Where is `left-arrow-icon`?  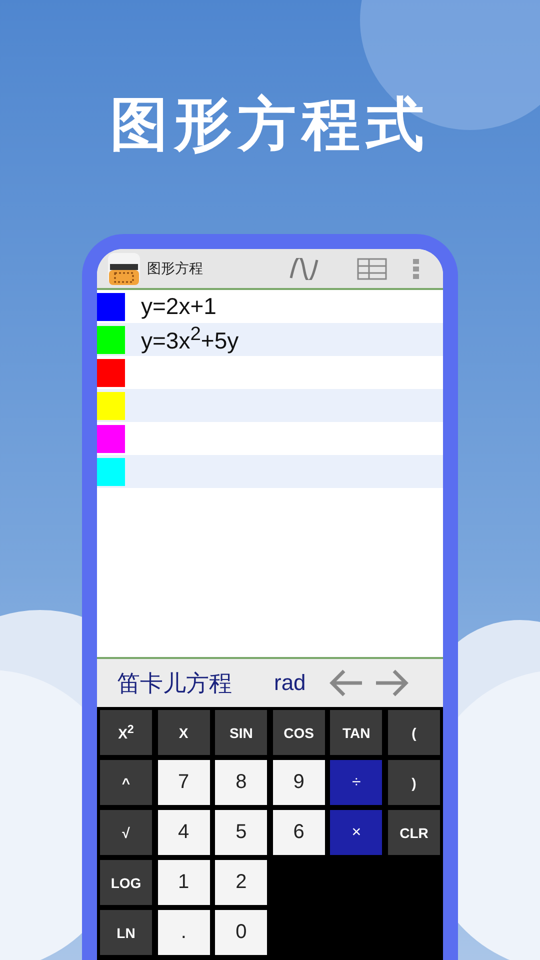 left-arrow-icon is located at coordinates (346, 683).